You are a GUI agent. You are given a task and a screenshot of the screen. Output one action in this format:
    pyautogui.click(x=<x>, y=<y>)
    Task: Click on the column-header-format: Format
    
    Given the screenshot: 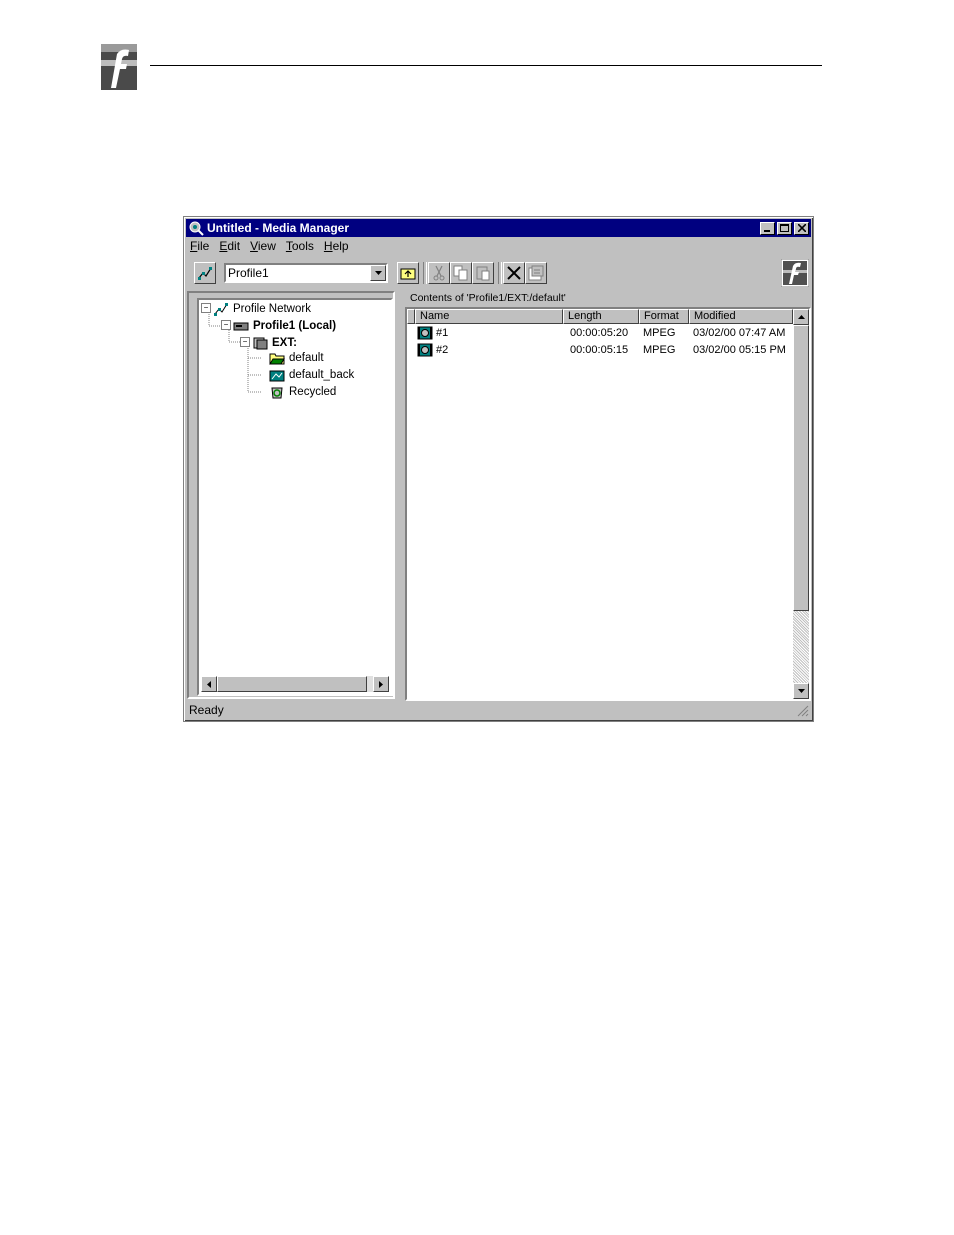 What is the action you would take?
    pyautogui.click(x=664, y=316)
    